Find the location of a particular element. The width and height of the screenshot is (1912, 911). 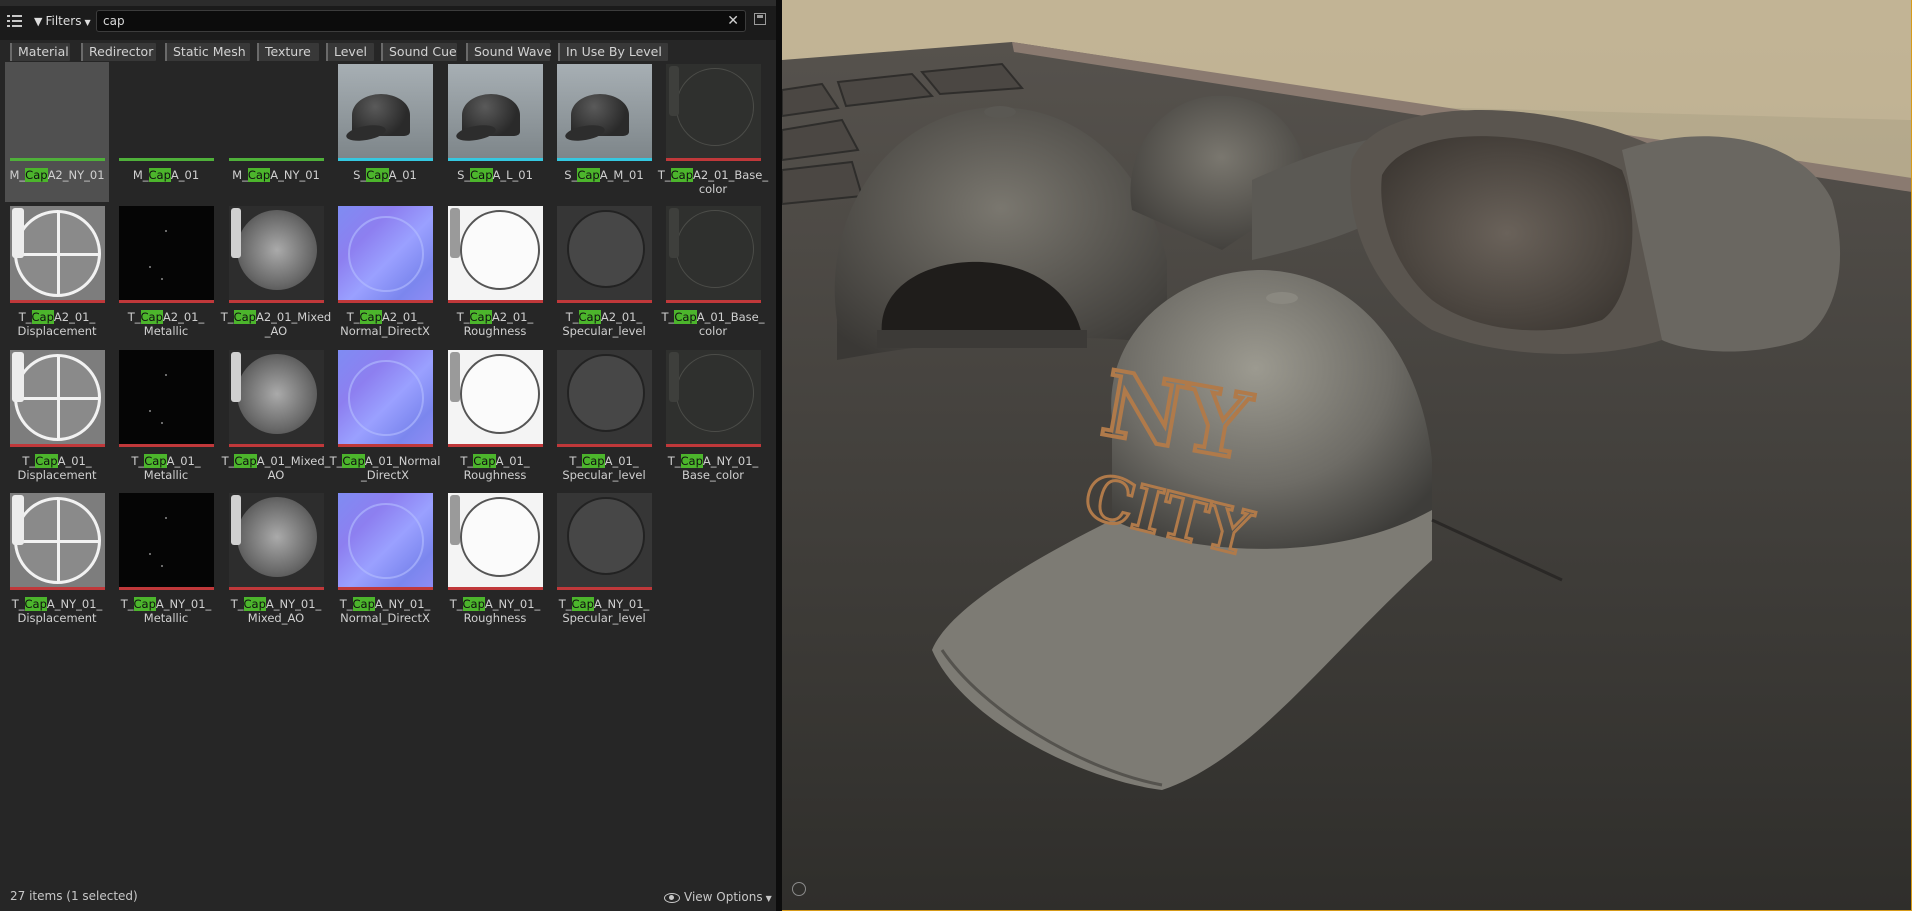

filter-chip-level: Level is located at coordinates (350, 52).